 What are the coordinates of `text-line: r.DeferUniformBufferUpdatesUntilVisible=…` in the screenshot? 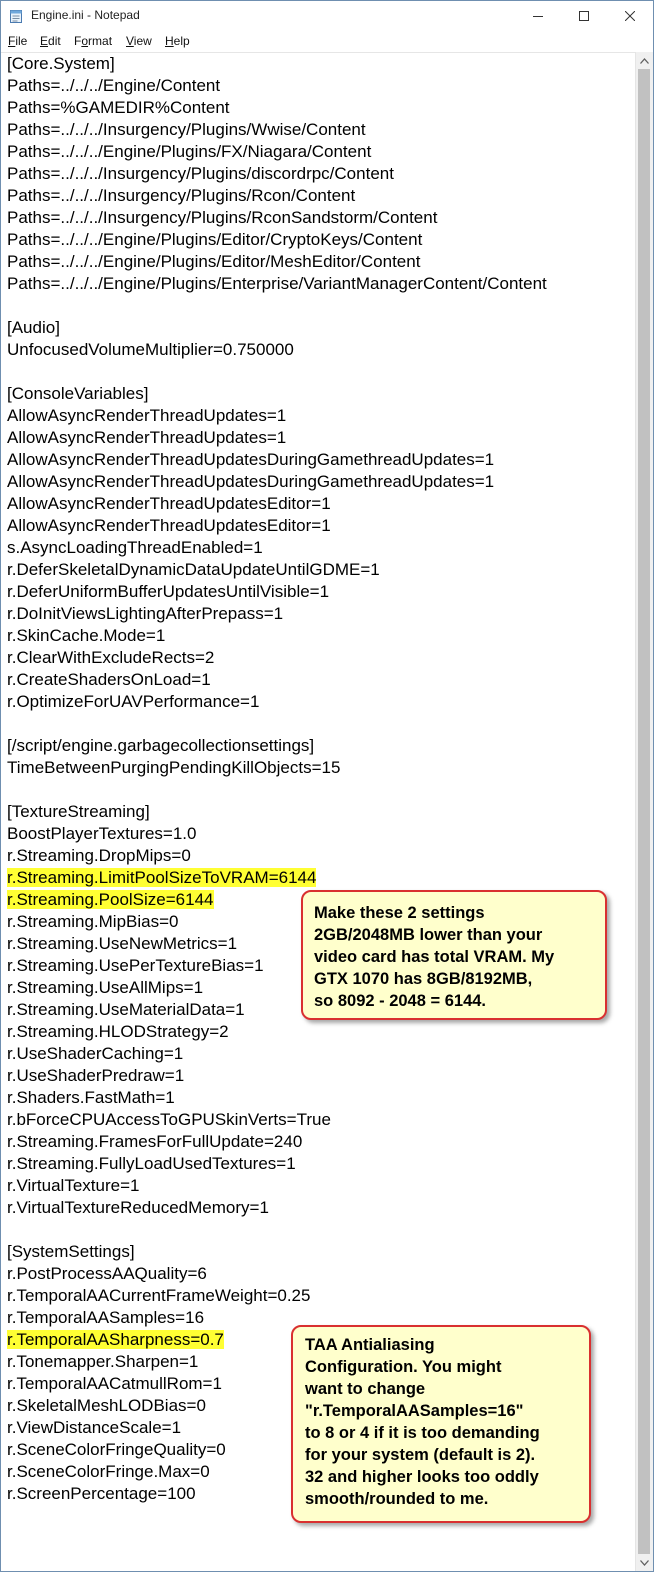 It's located at (277, 592).